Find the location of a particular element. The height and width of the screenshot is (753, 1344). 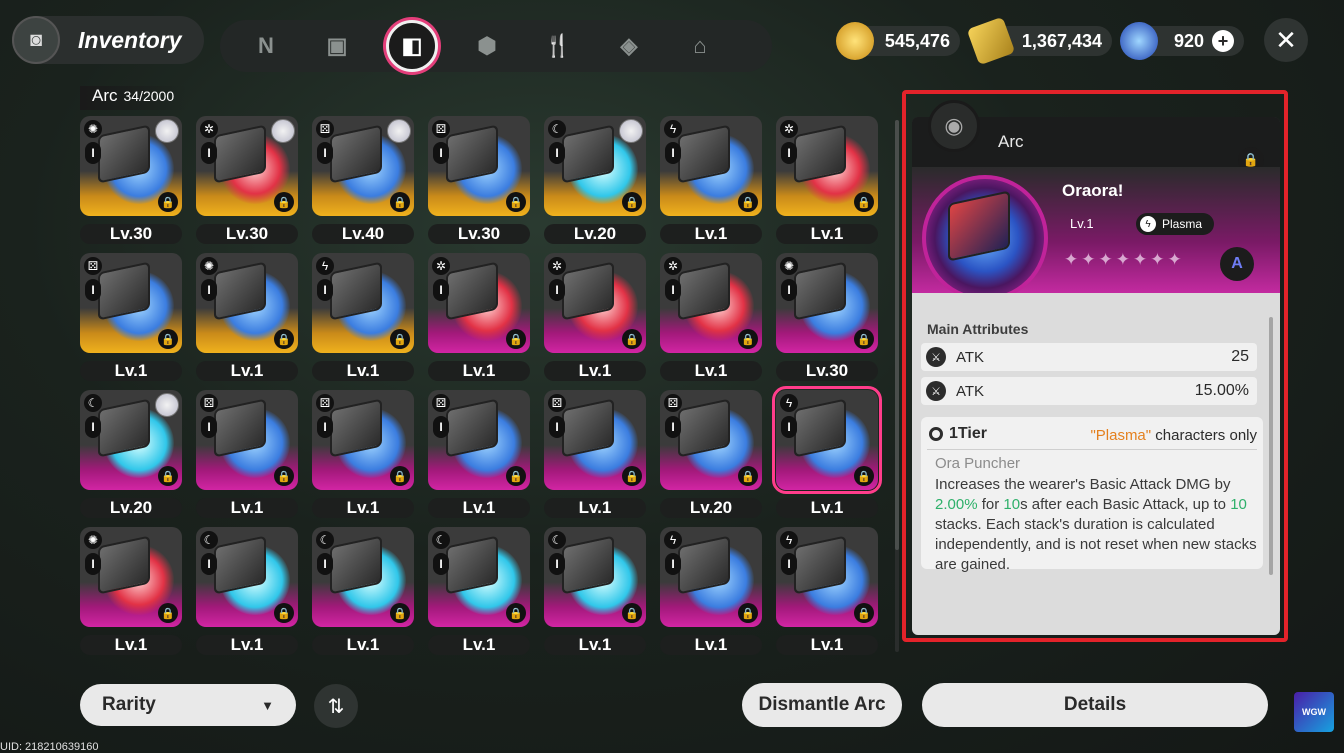

tab-device-icon: ▣ is located at coordinates (337, 46).